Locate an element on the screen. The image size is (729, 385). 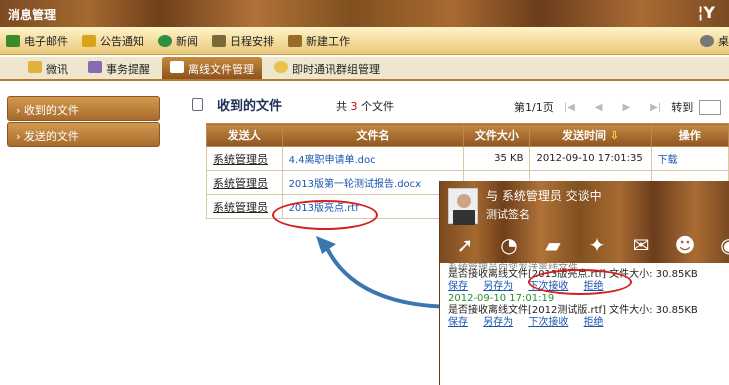
message-text: 是否接收离线文件[2012测试版.rtf] 文件大小: 30.85KB is located at coordinates (573, 310).